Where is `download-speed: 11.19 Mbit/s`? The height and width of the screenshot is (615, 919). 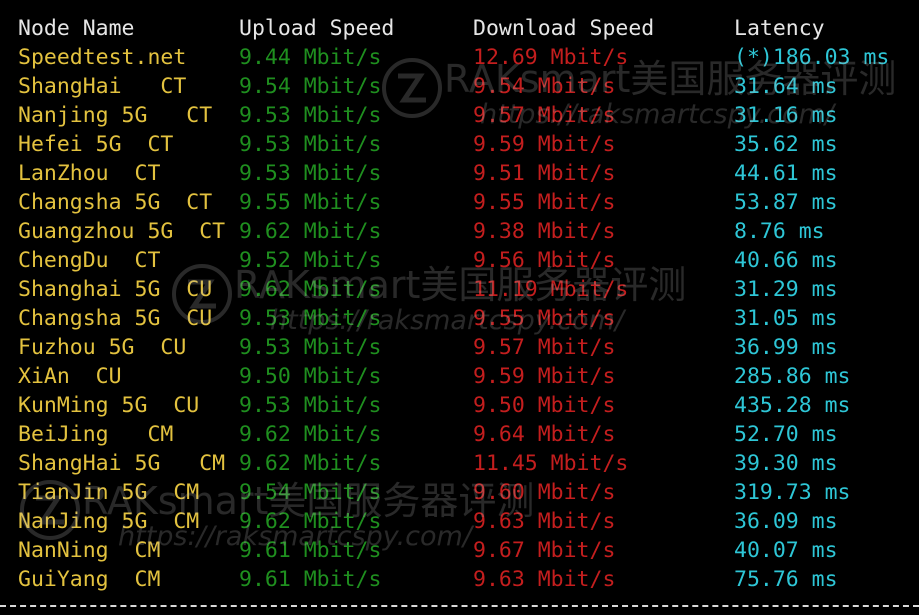 download-speed: 11.19 Mbit/s is located at coordinates (551, 289).